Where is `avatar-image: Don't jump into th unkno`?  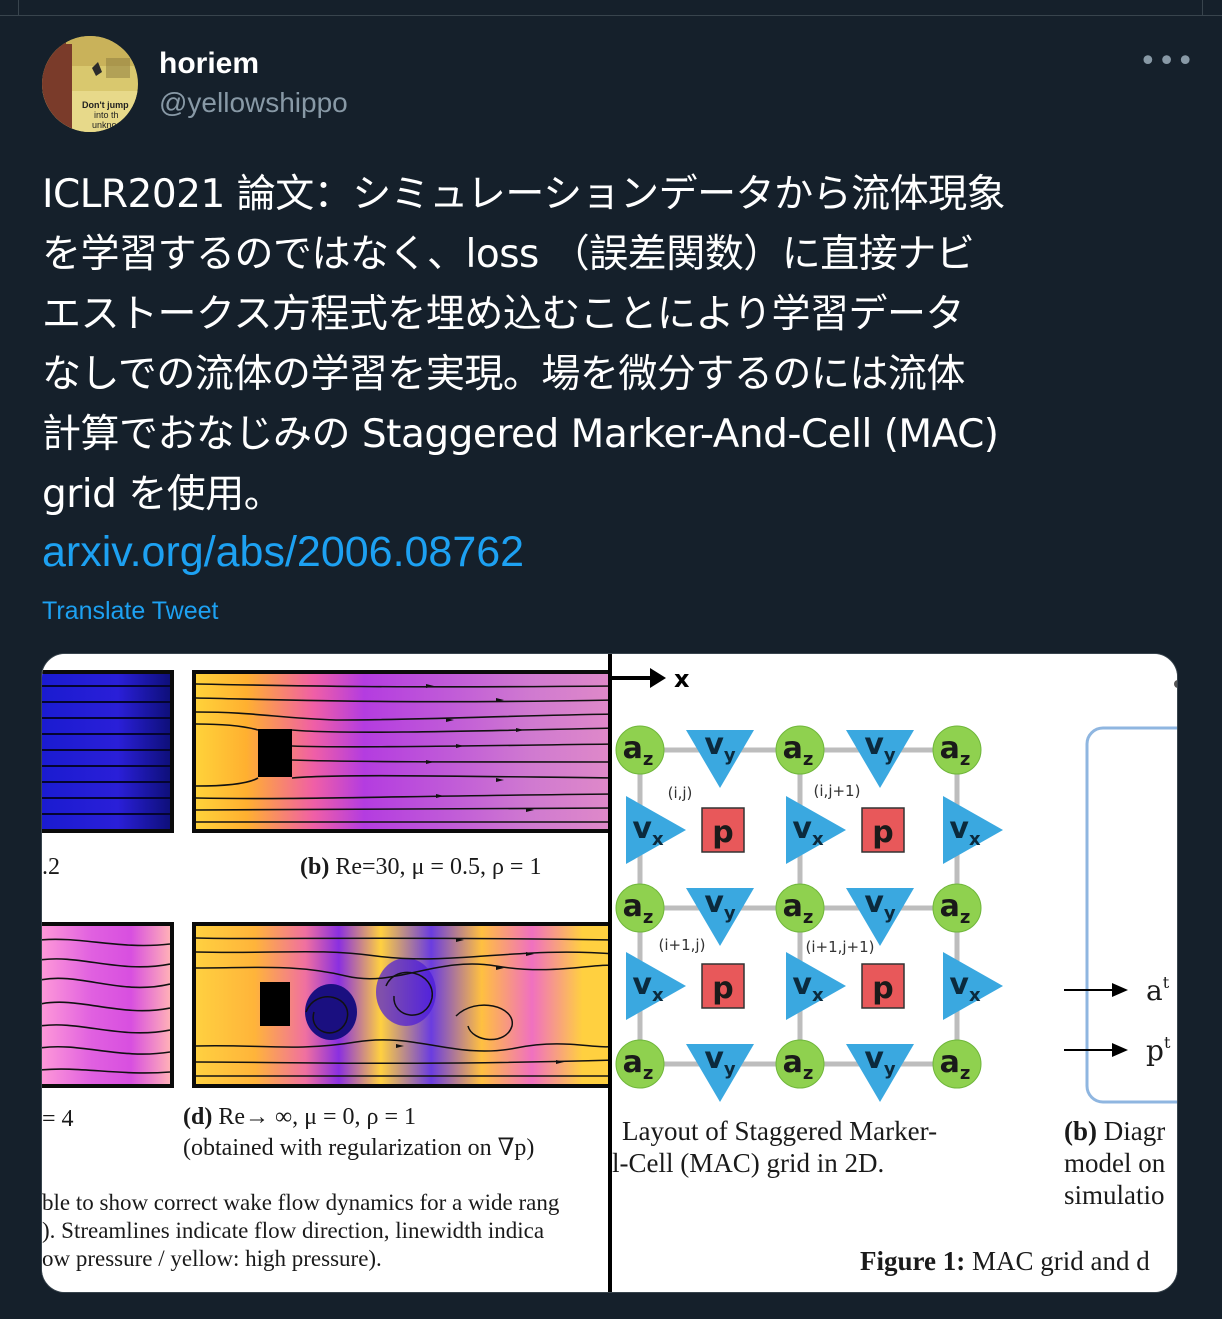
avatar-image: Don't jump into th unkno is located at coordinates (90, 84).